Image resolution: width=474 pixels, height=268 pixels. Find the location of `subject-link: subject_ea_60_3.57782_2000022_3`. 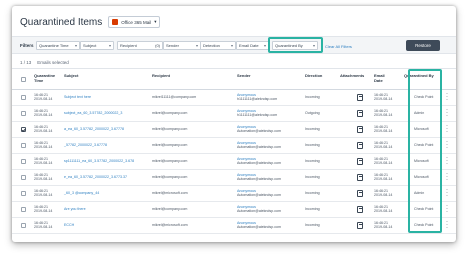

subject-link: subject_ea_60_3.57782_2000022_3 is located at coordinates (93, 113).